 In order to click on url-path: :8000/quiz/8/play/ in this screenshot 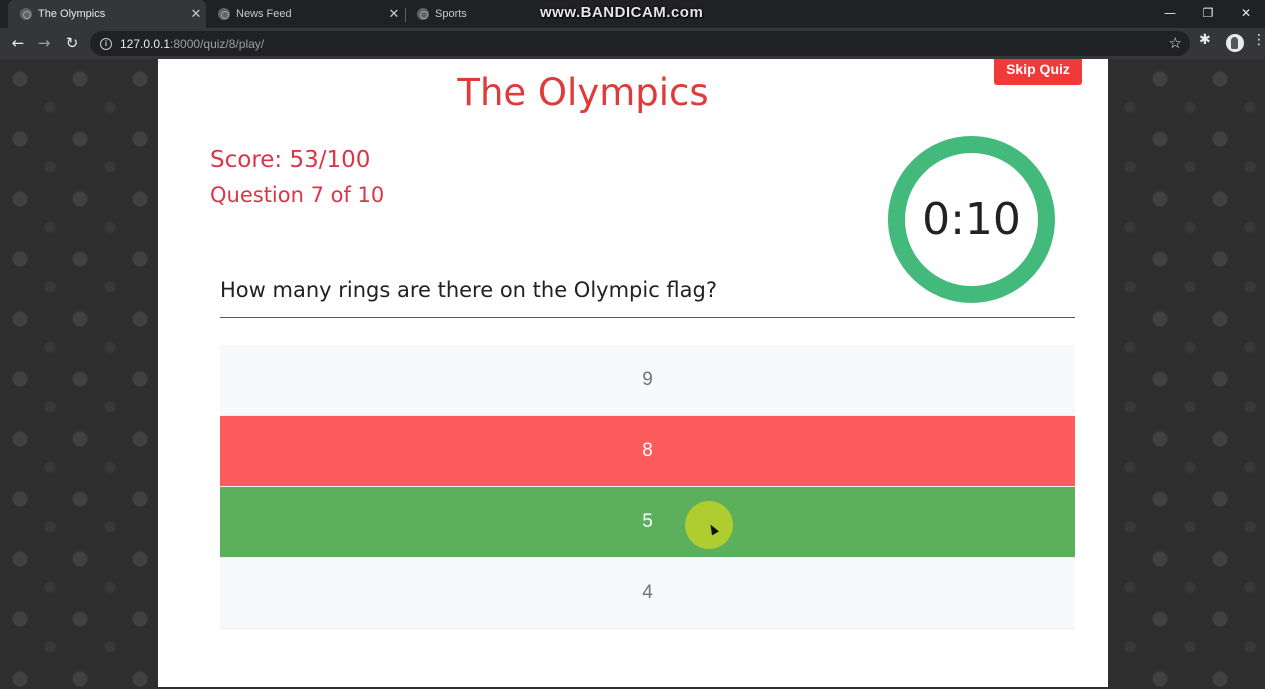, I will do `click(217, 43)`.